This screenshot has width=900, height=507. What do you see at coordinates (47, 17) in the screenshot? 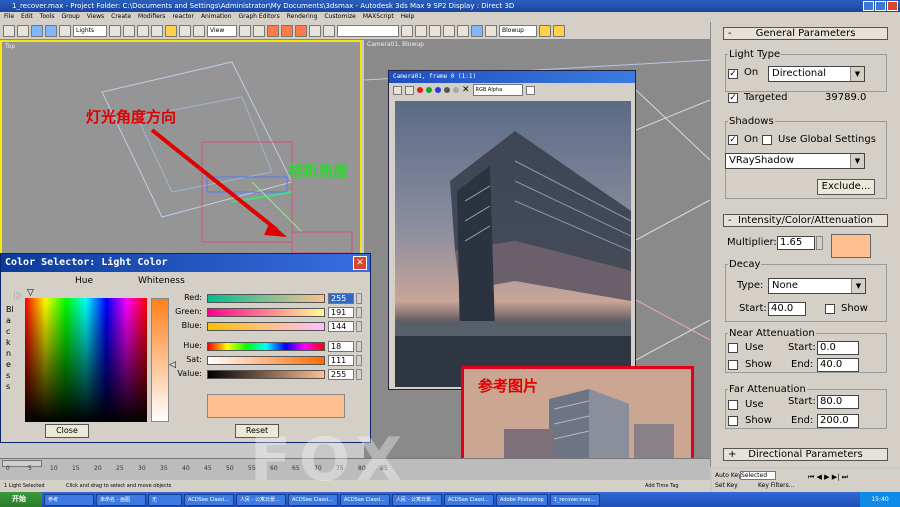
I see `menu-tools: Tools` at bounding box center [47, 17].